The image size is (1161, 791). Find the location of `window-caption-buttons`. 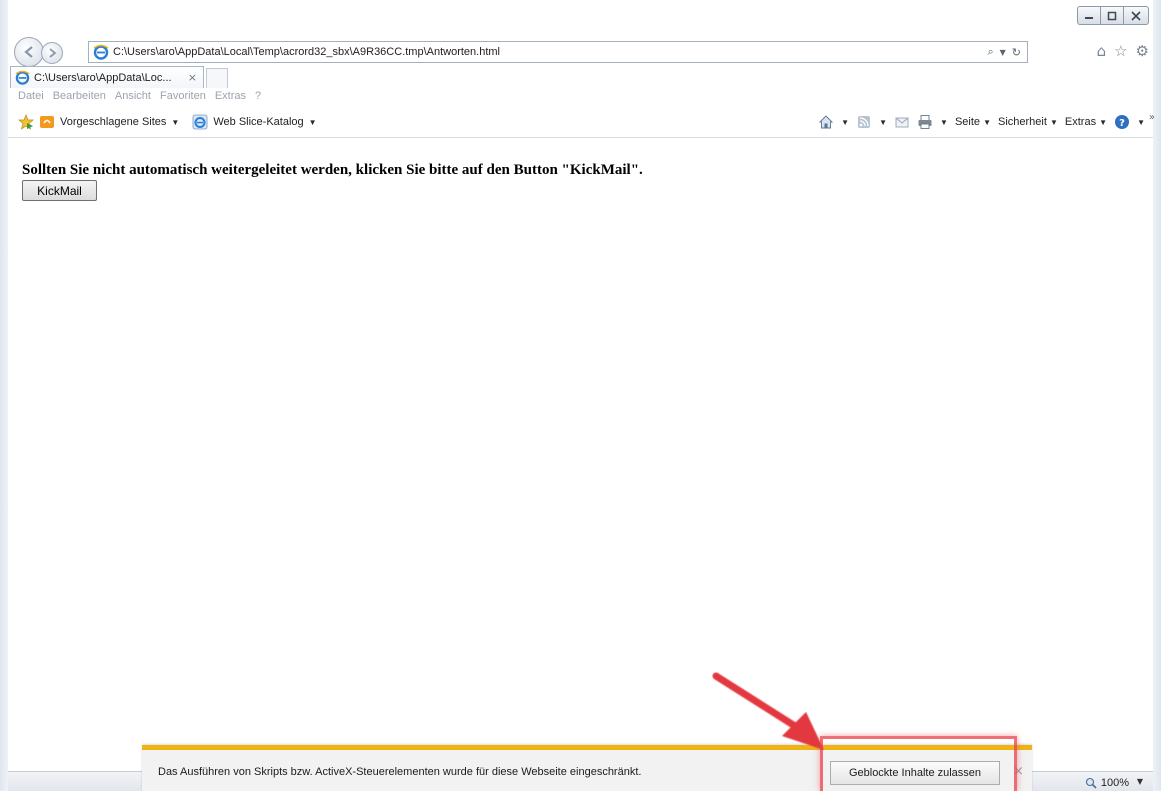

window-caption-buttons is located at coordinates (1113, 15).